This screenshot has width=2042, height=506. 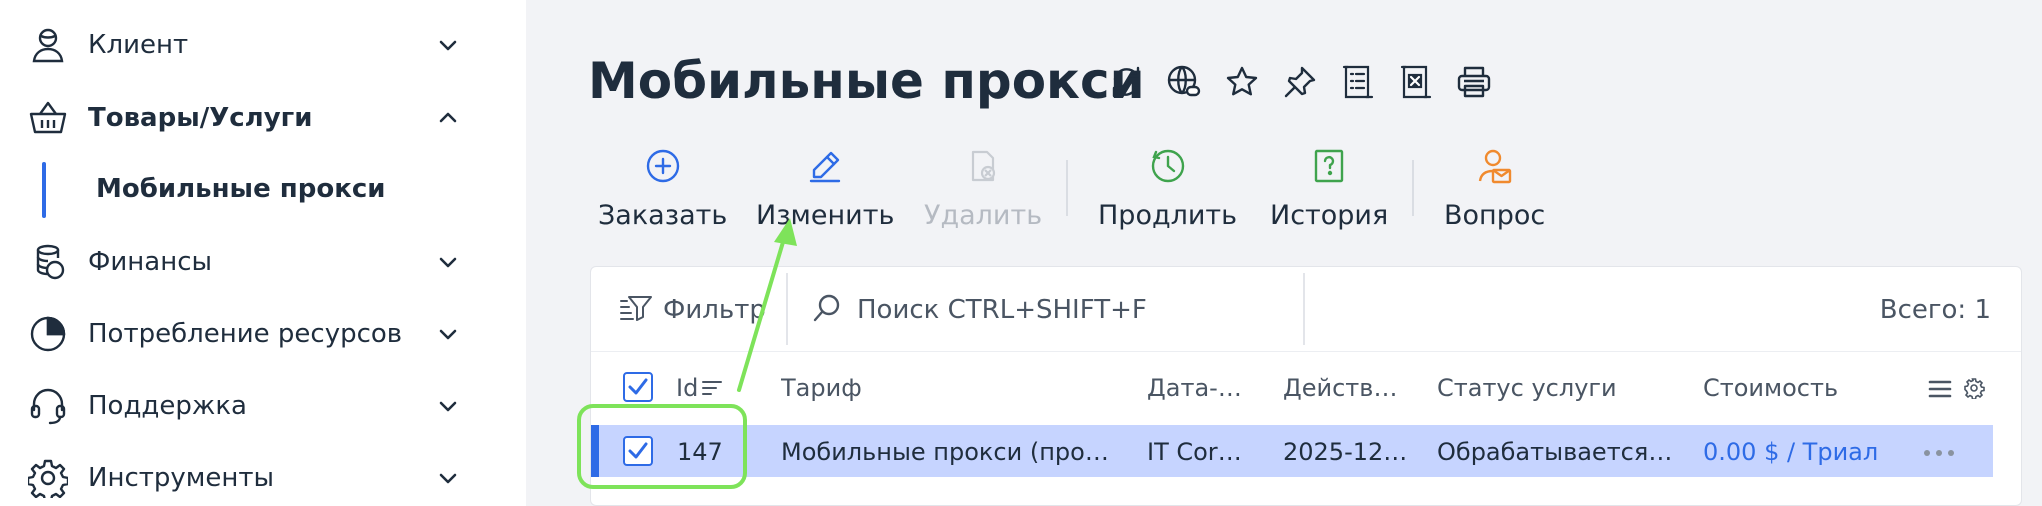 I want to click on sidebar-item-resource-usage: Потребление ресурсов, so click(x=263, y=334).